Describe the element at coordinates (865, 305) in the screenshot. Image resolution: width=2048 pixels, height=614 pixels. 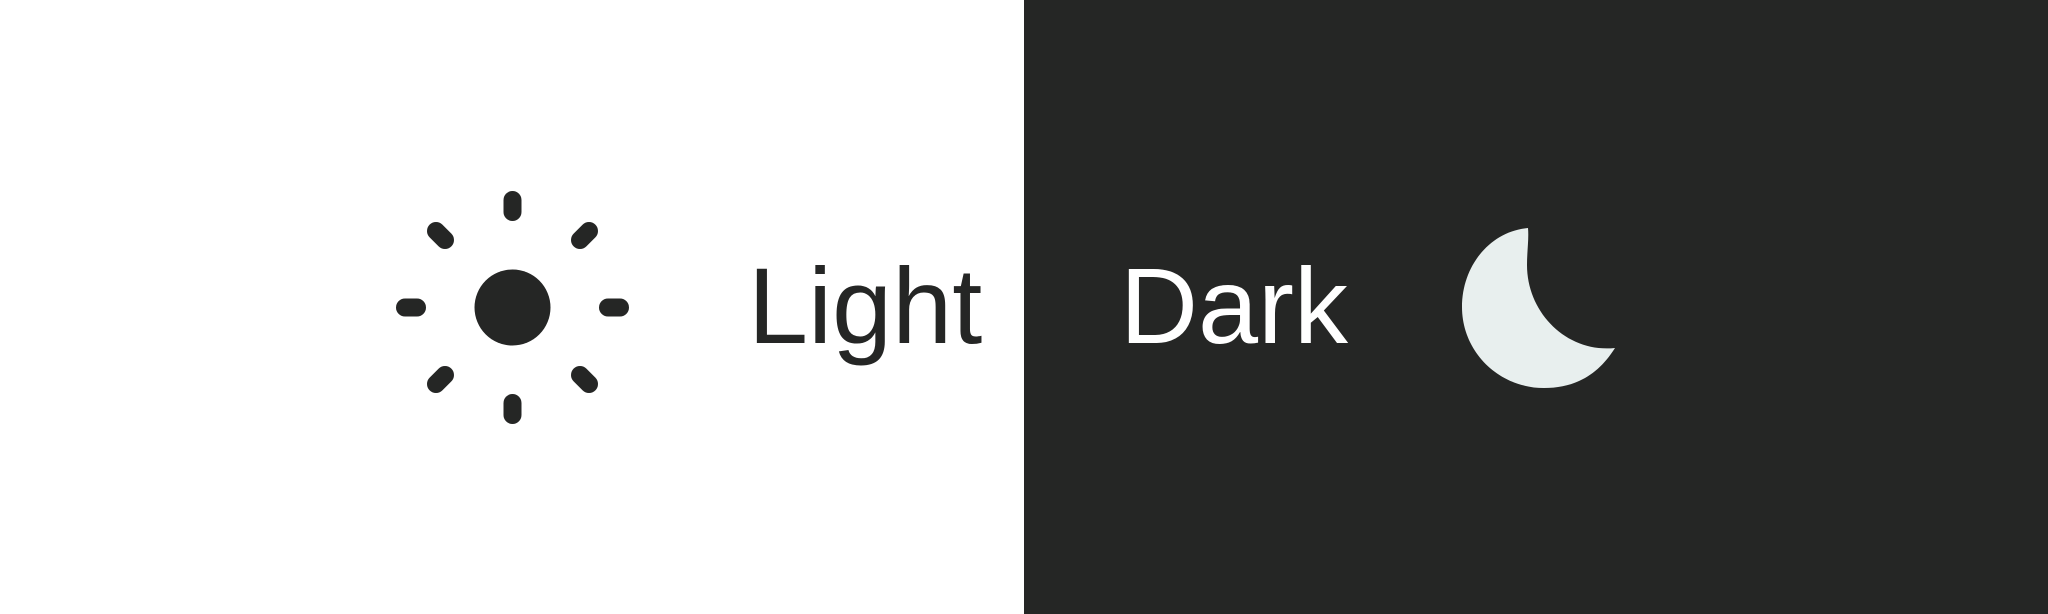
I see `light-label: Light` at that location.